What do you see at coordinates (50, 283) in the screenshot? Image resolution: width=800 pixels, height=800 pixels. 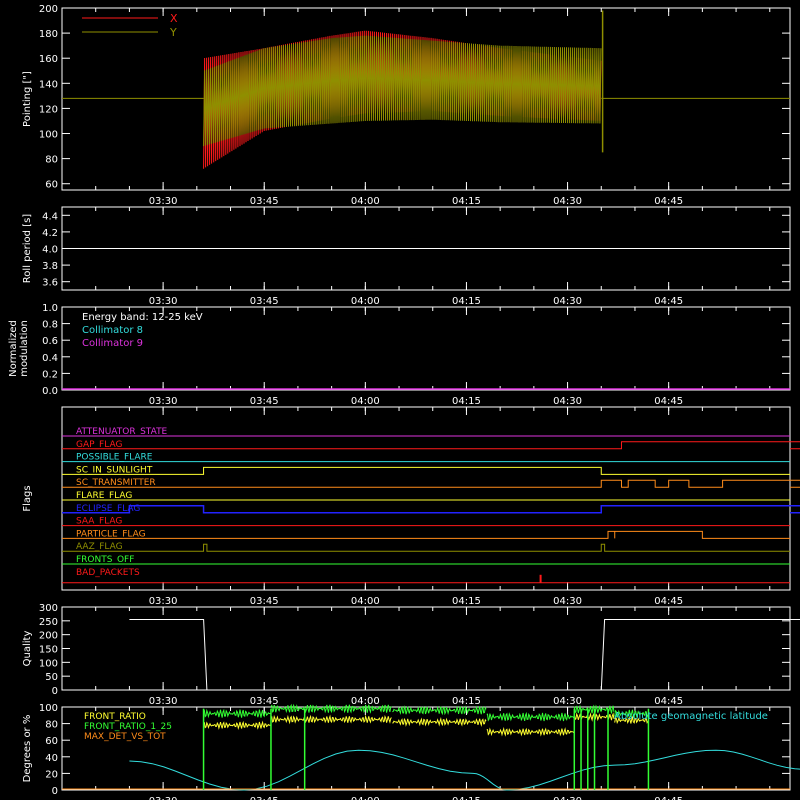 I see `roll-y-label: 3.6` at bounding box center [50, 283].